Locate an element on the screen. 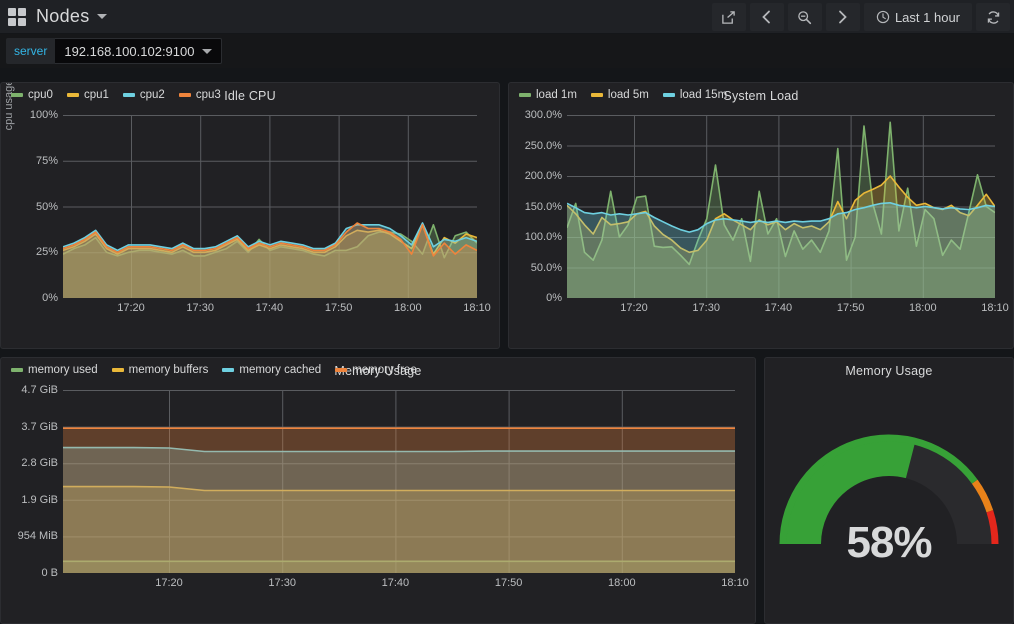  legend-item: cpu3 is located at coordinates (199, 95).